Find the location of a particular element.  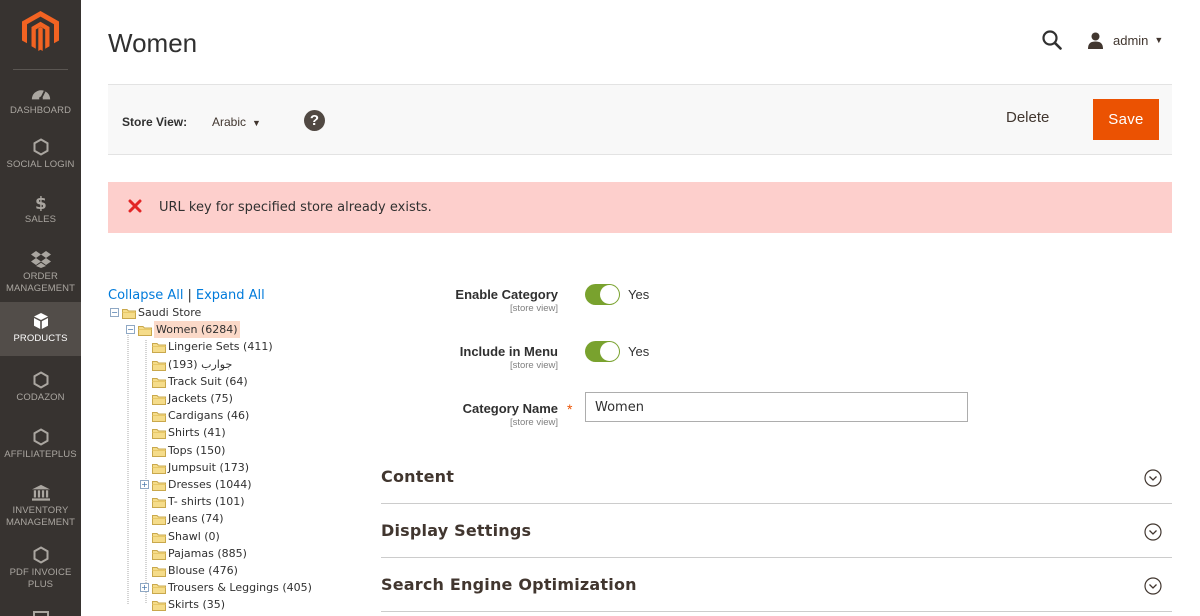

tree-node-label: جوارب (193) is located at coordinates (200, 364).